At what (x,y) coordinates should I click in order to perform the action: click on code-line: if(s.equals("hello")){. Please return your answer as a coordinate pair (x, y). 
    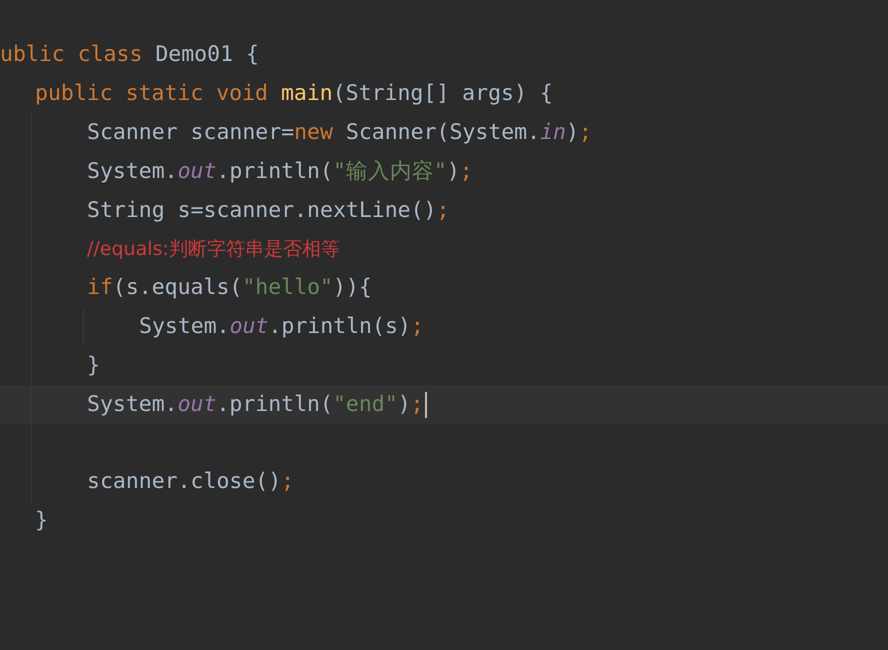
    Looking at the image, I should click on (229, 288).